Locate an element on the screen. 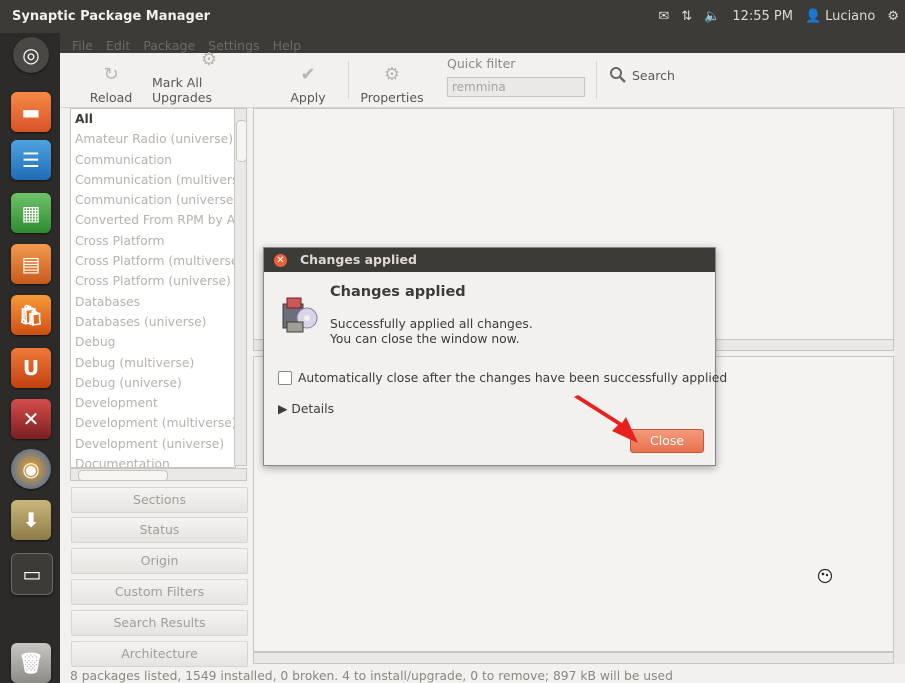  section-item: All is located at coordinates (153, 119).